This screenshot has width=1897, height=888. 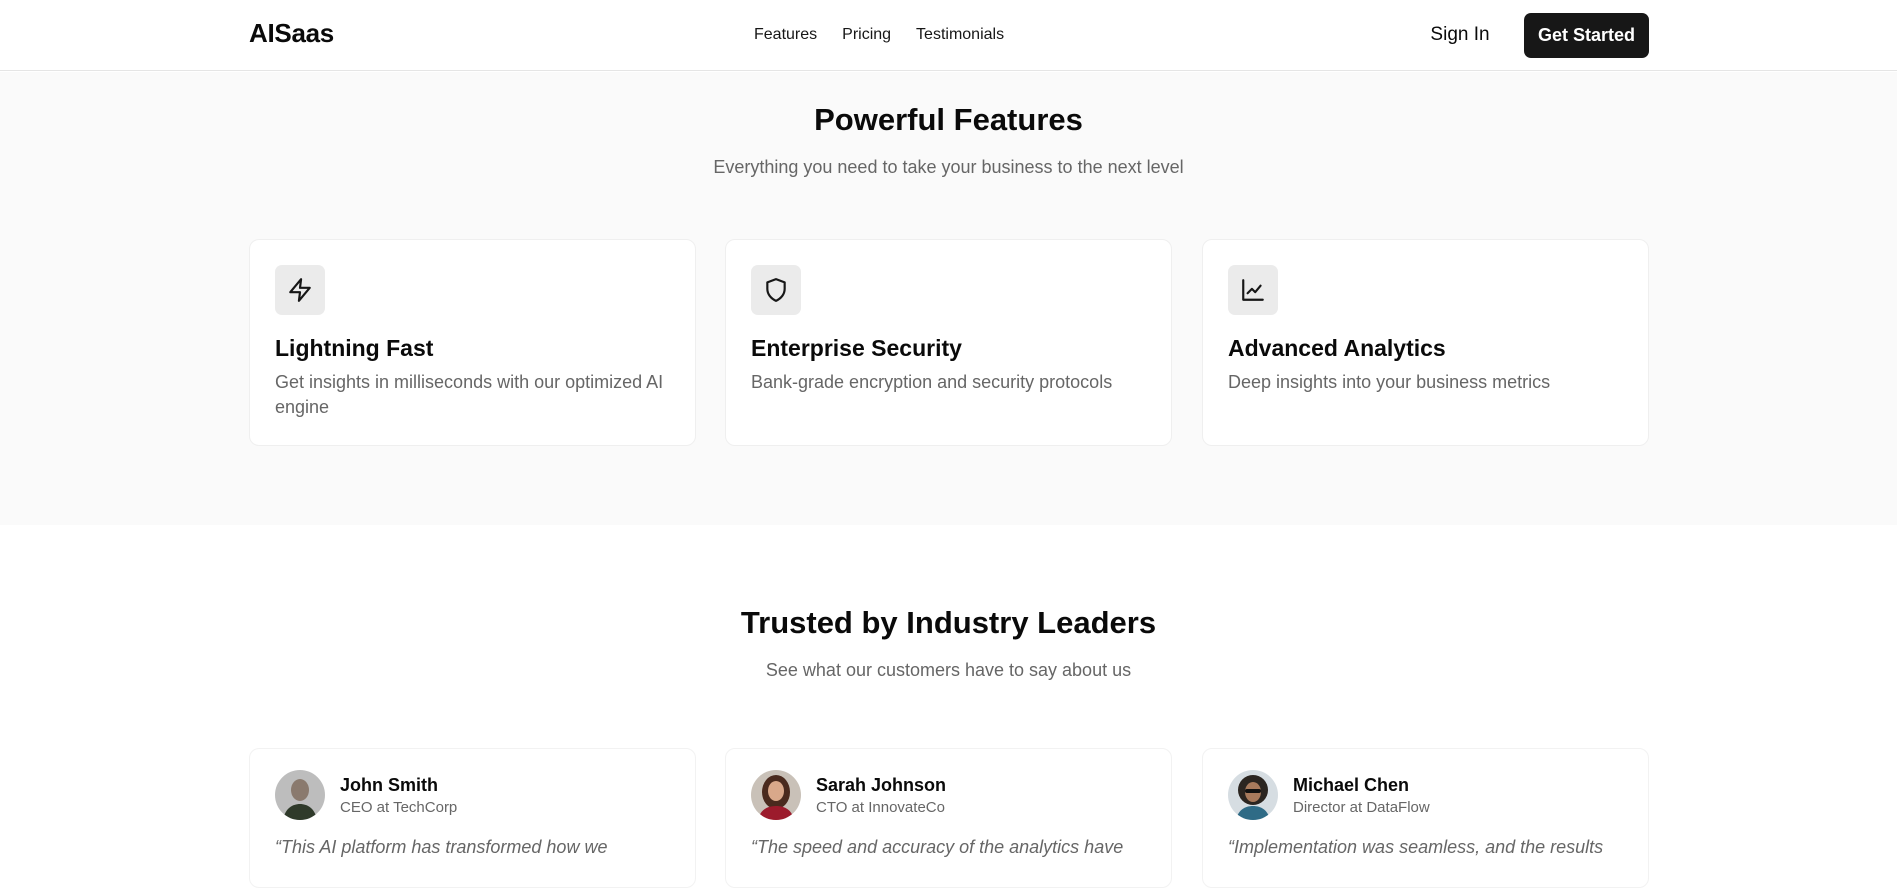 I want to click on sign-in-button: Sign In, so click(x=1460, y=35).